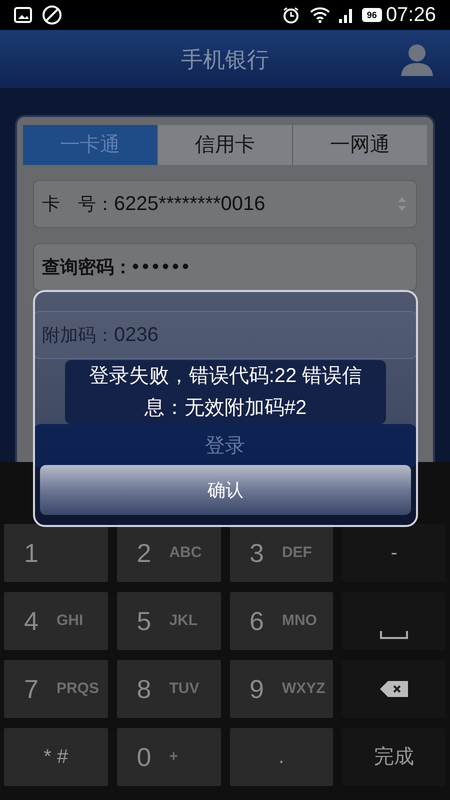 The width and height of the screenshot is (450, 800). I want to click on key-letters: MNO, so click(299, 620).